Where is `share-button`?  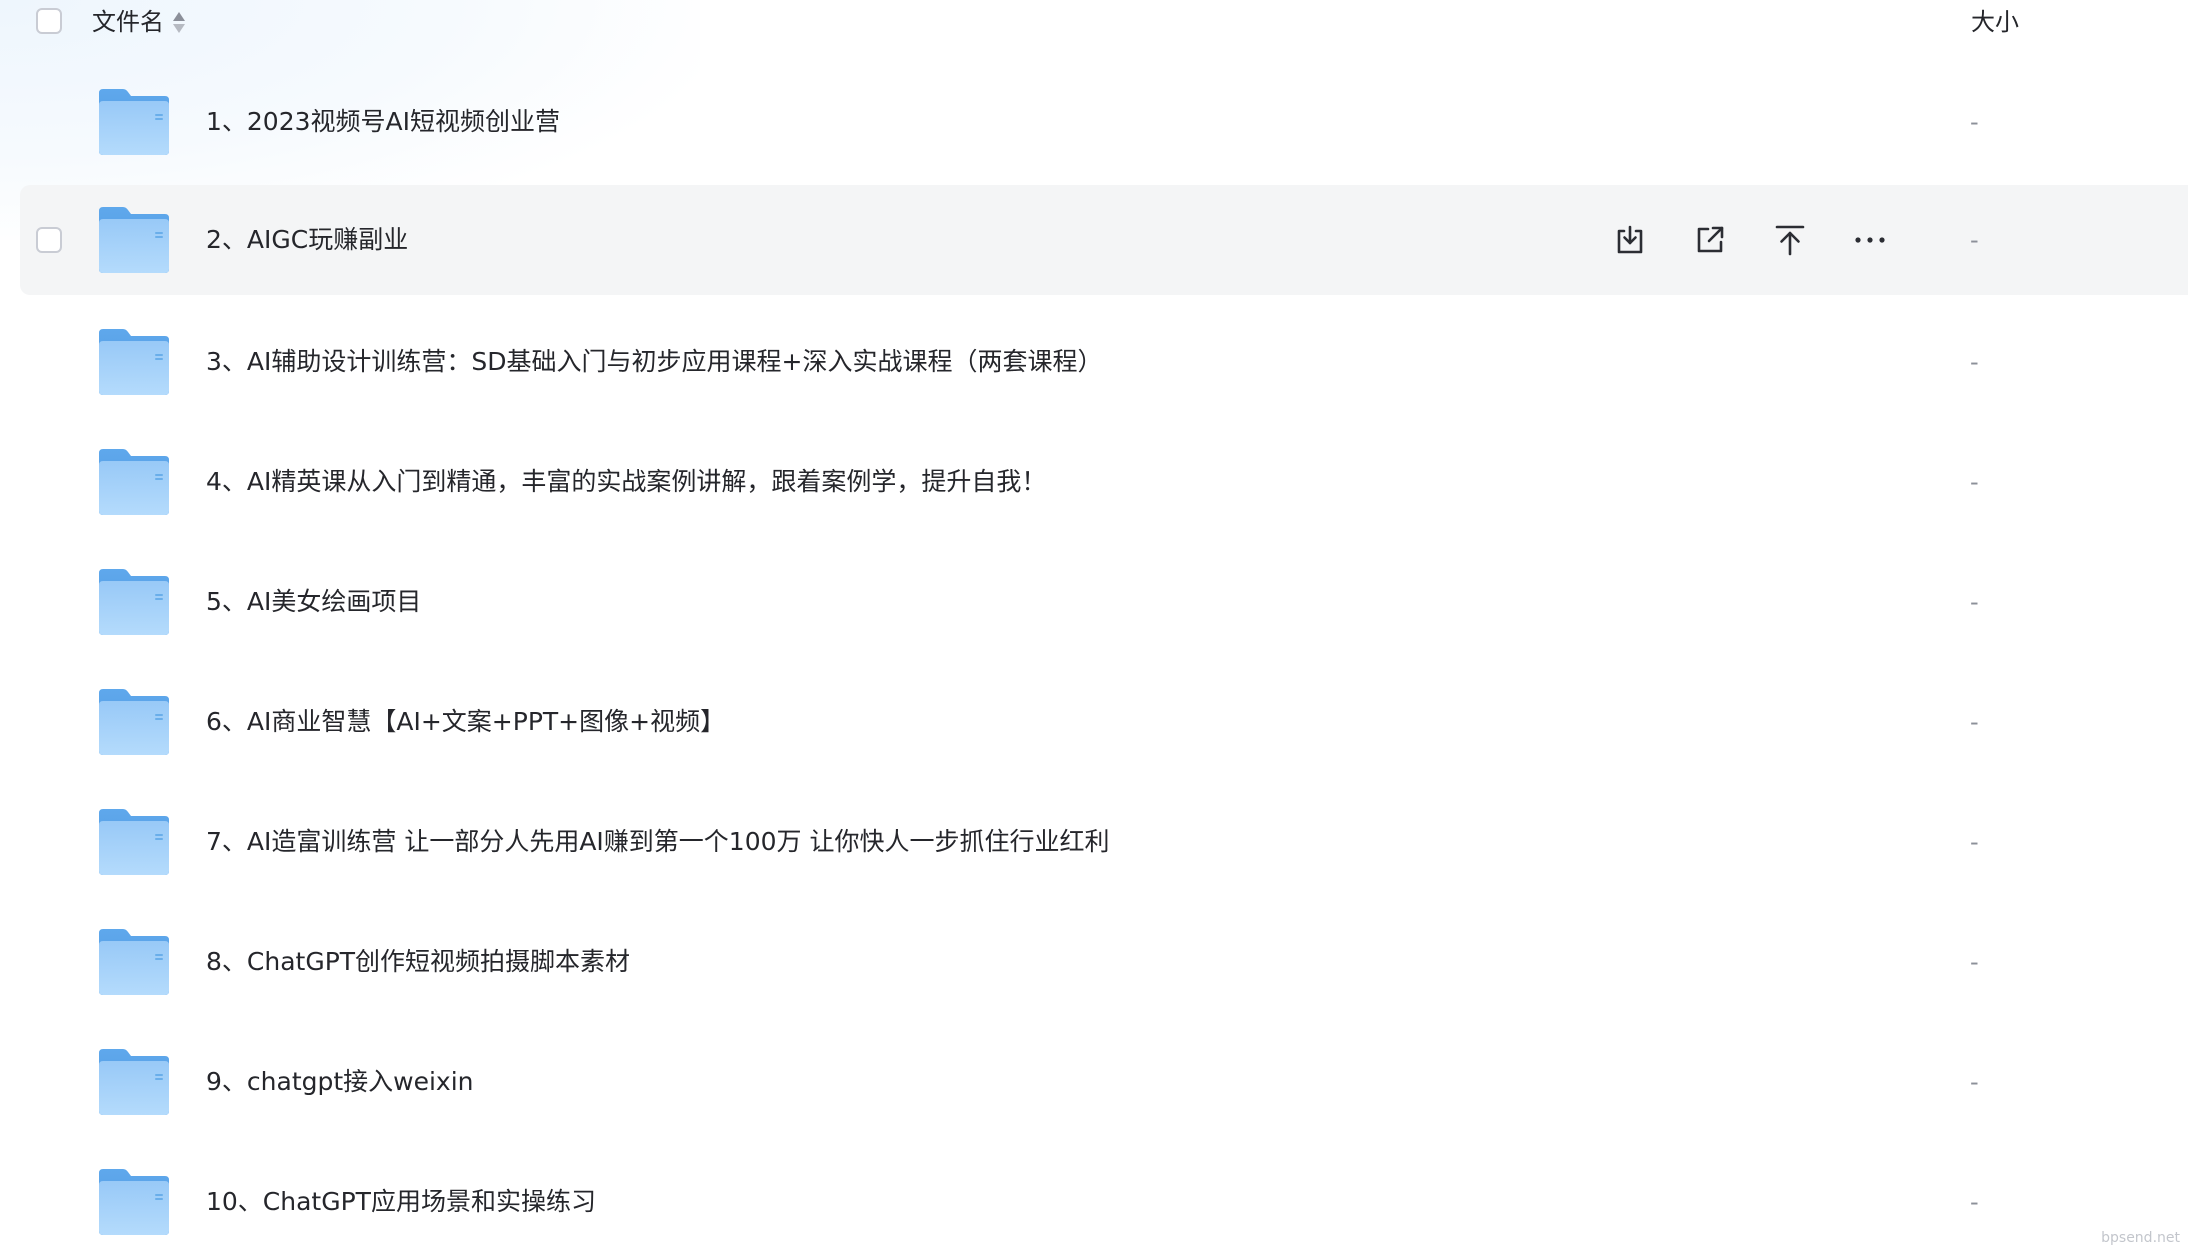
share-button is located at coordinates (1710, 240).